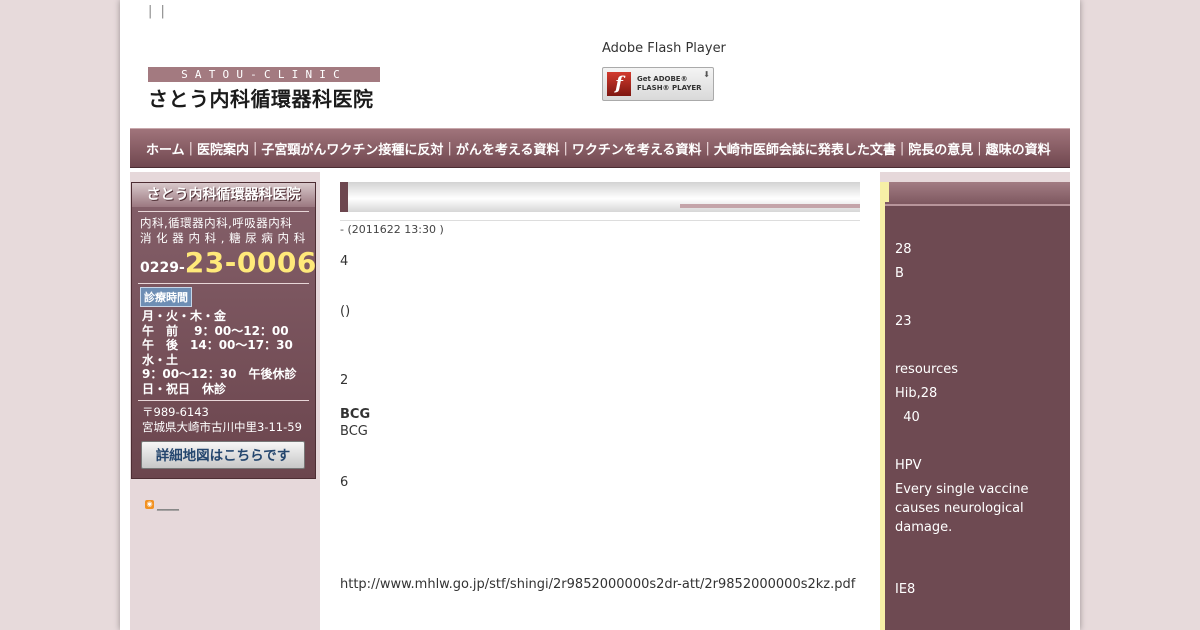  Describe the element at coordinates (250, 262) in the screenshot. I see `phone-main: 23-0006` at that location.